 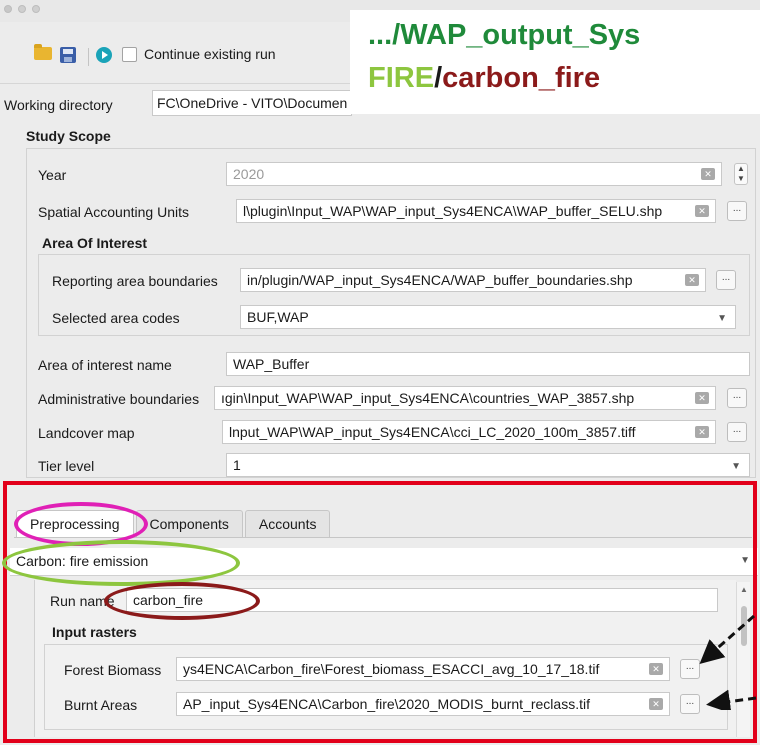 I want to click on tier-label: Tier level, so click(x=66, y=466).